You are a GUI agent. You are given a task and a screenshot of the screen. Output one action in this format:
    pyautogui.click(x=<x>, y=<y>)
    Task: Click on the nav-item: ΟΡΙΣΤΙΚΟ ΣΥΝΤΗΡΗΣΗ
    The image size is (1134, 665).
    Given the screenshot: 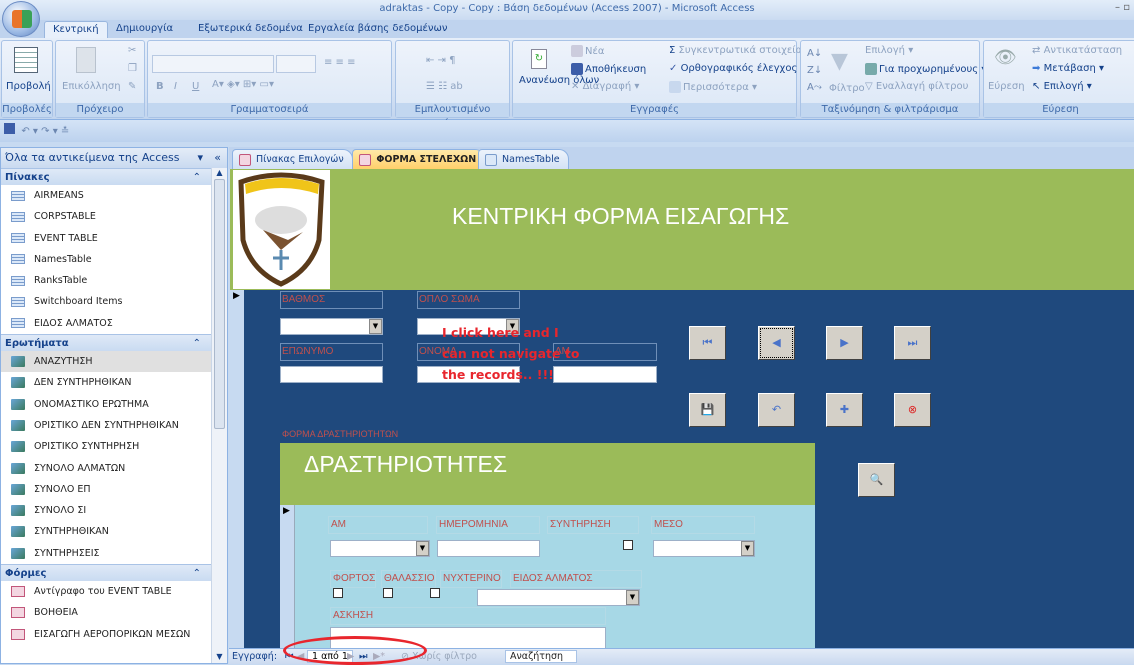 What is the action you would take?
    pyautogui.click(x=106, y=446)
    